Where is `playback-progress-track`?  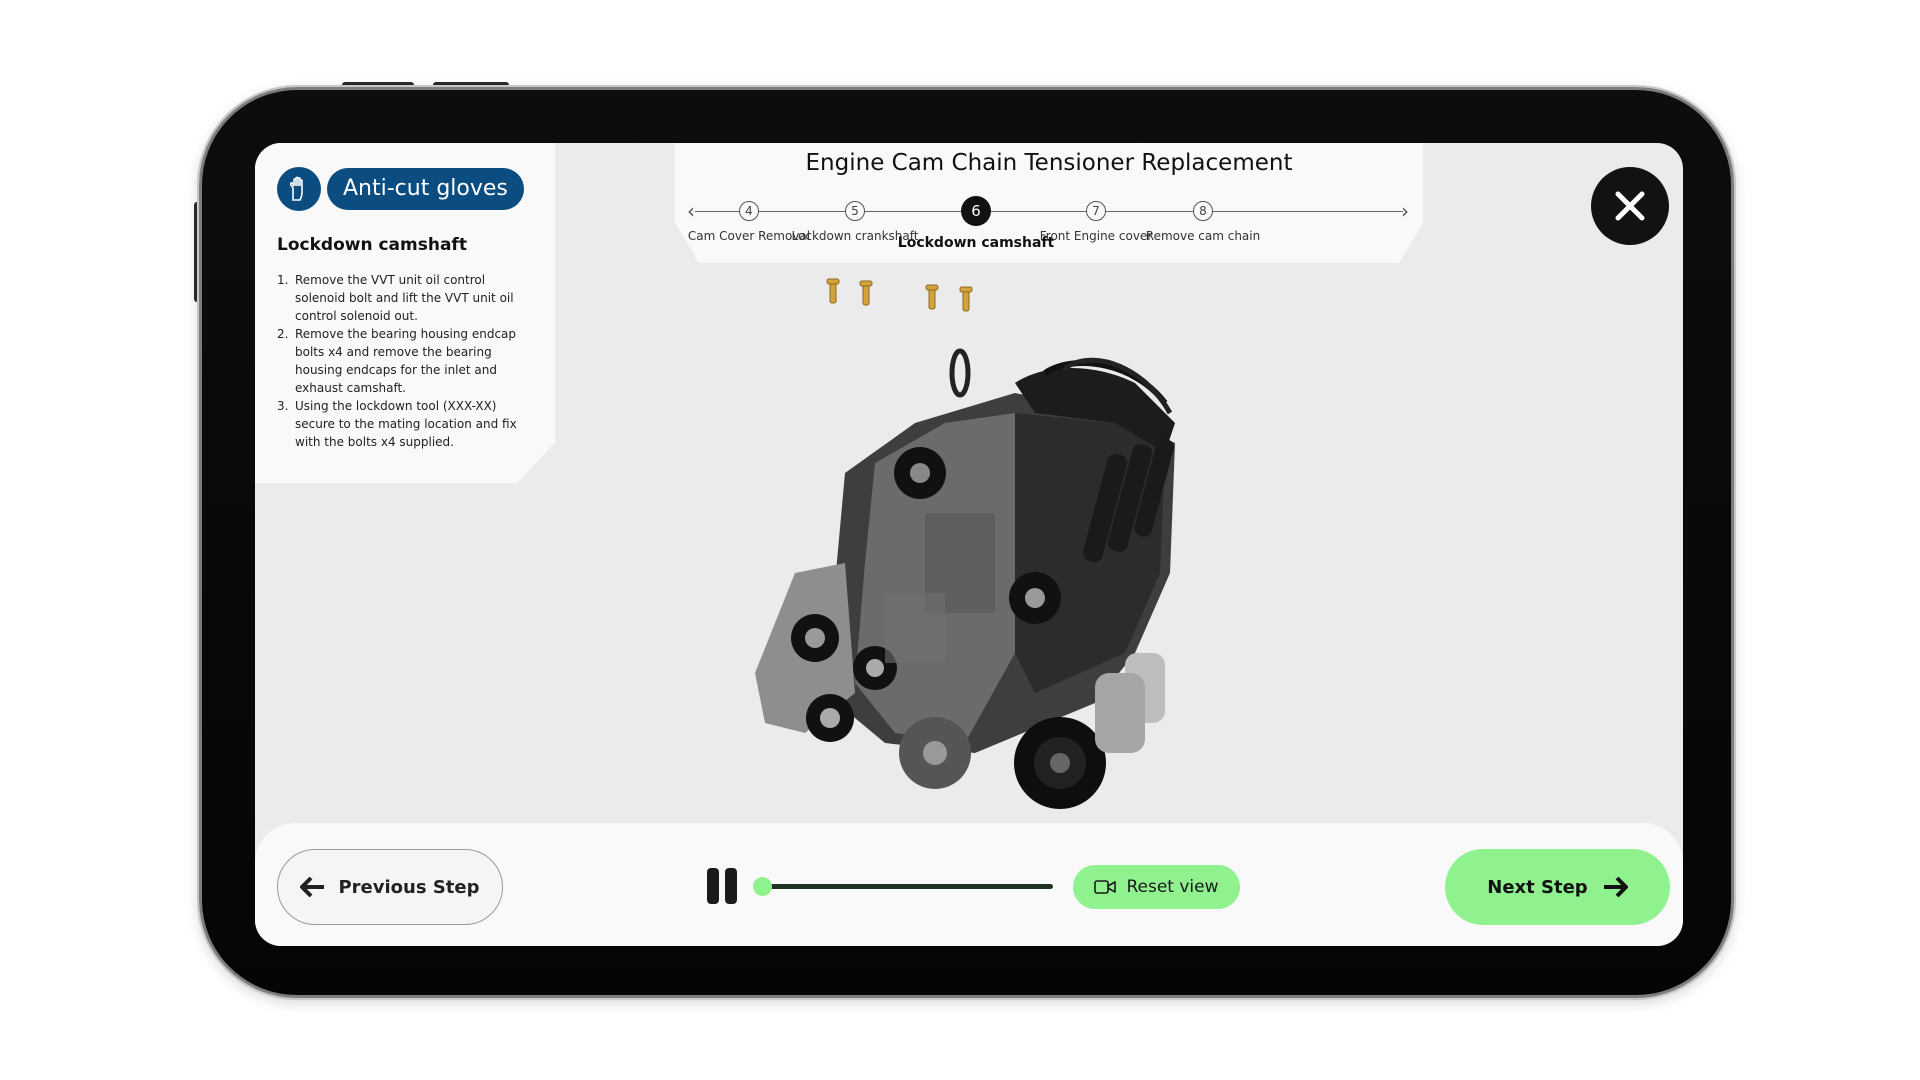
playback-progress-track is located at coordinates (903, 886).